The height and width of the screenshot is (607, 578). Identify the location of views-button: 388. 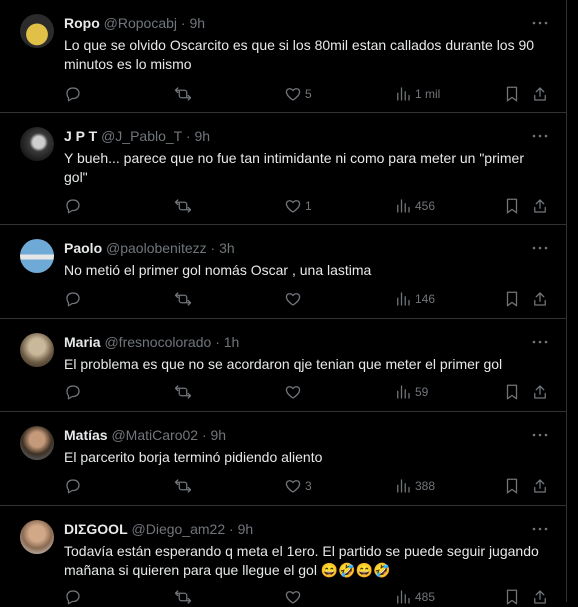
(414, 486).